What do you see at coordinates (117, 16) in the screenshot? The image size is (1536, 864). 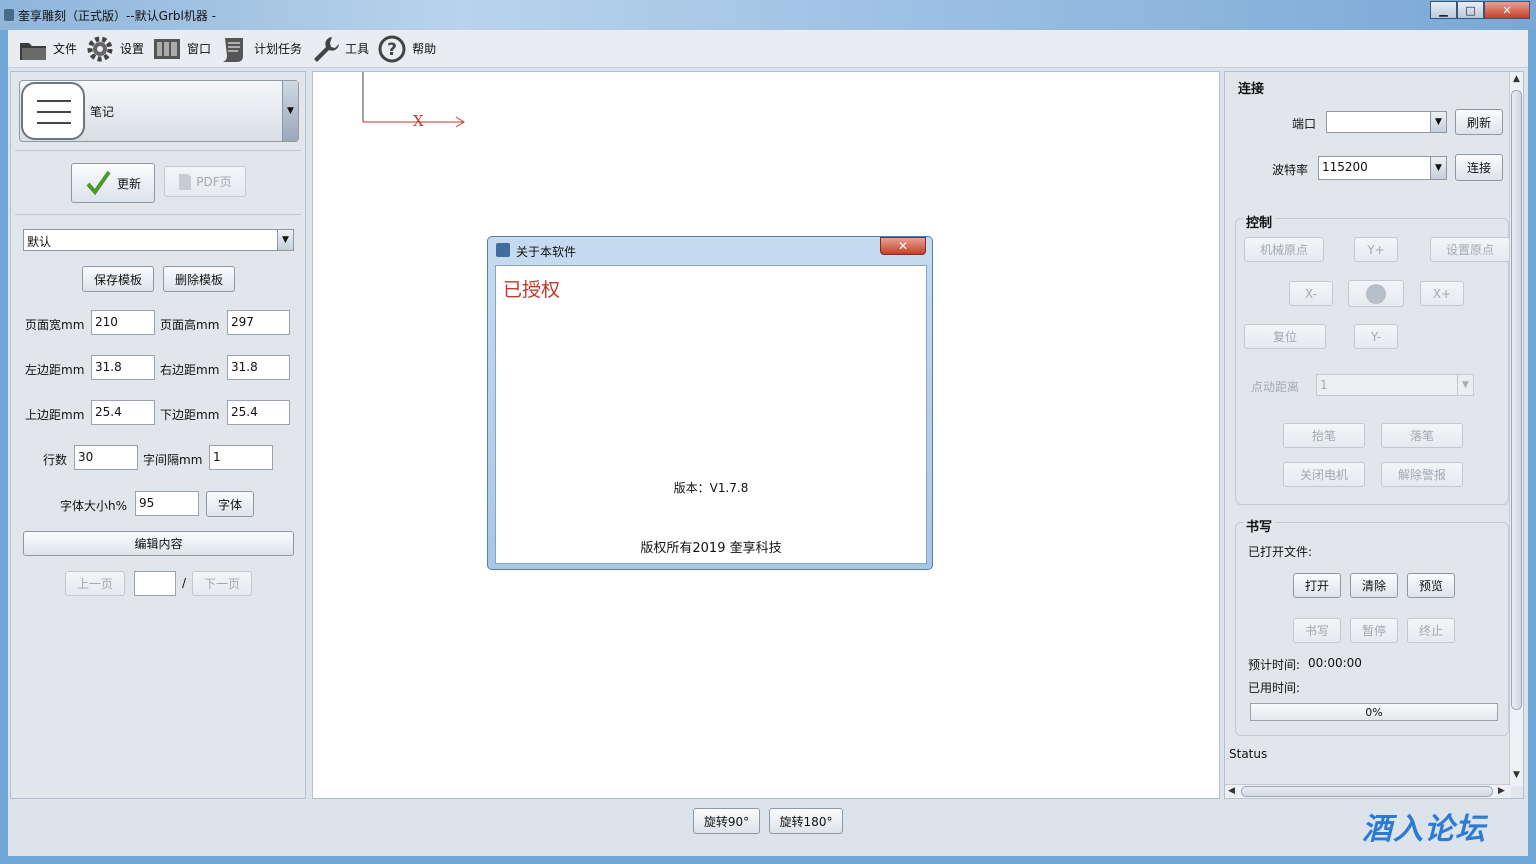 I see `window-title: 奎享雕刻（正式版）--默认Grbl机器 -` at bounding box center [117, 16].